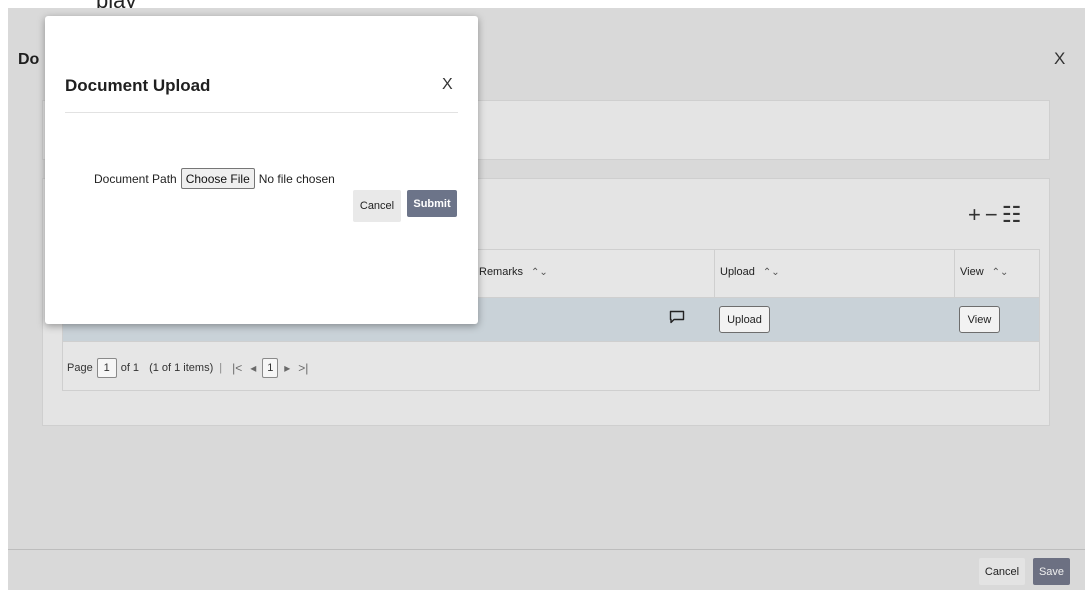 The image size is (1085, 590). What do you see at coordinates (1002, 571) in the screenshot?
I see `footer-cancel-button: Cancel` at bounding box center [1002, 571].